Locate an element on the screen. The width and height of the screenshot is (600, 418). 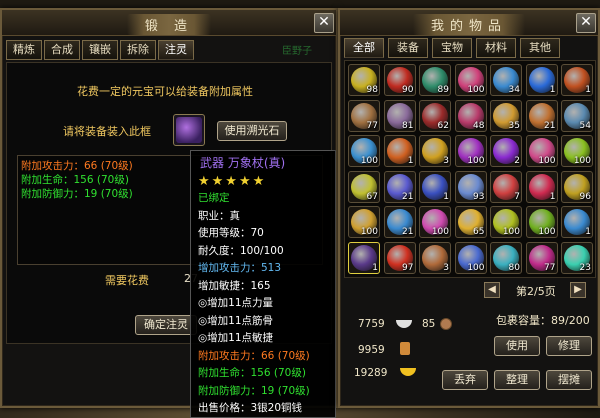
tooltip-line: 增加敏捷：165 is located at coordinates (234, 285).